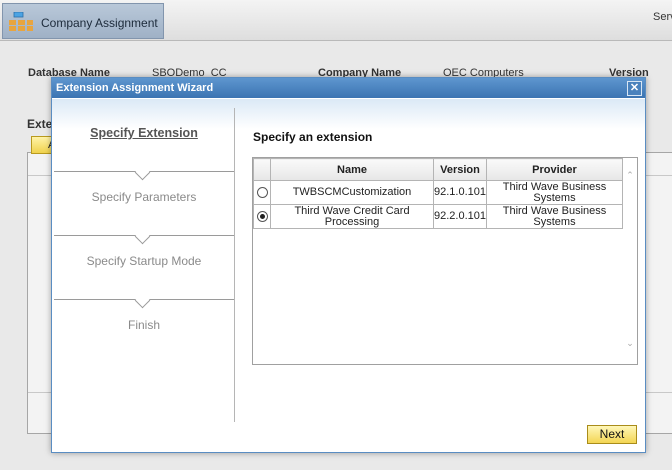  I want to click on server-label: Serv, so click(662, 17).